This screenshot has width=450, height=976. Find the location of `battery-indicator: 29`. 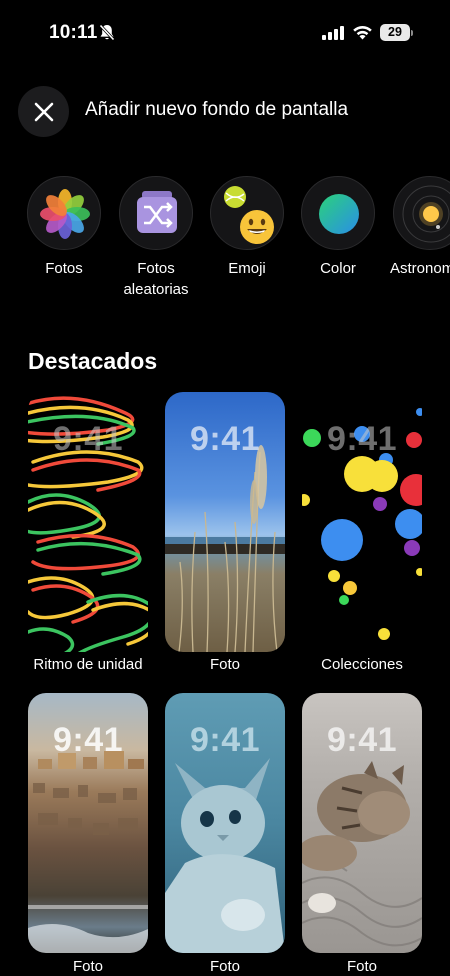

battery-indicator: 29 is located at coordinates (395, 32).